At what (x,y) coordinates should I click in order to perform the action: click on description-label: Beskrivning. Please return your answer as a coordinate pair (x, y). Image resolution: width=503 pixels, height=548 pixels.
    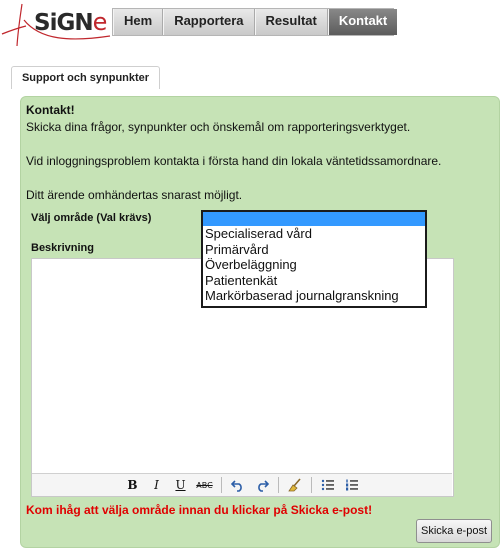
    Looking at the image, I should click on (62, 248).